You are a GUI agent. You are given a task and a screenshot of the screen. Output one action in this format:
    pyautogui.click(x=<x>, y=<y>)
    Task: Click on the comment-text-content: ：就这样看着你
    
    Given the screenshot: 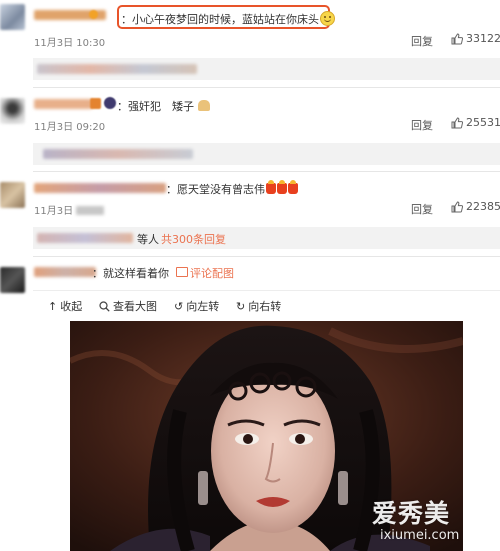 What is the action you would take?
    pyautogui.click(x=130, y=273)
    